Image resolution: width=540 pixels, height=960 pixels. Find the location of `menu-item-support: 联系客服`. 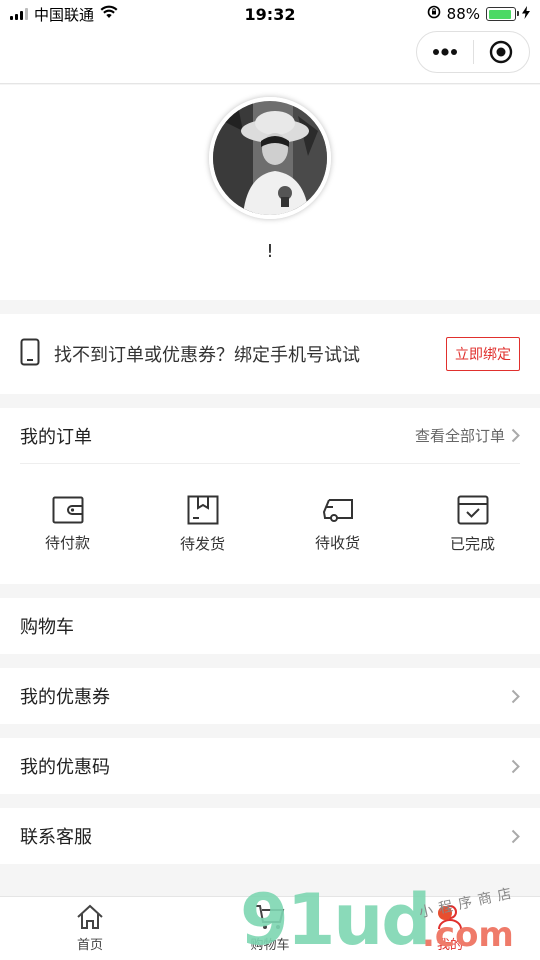

menu-item-support: 联系客服 is located at coordinates (270, 836).